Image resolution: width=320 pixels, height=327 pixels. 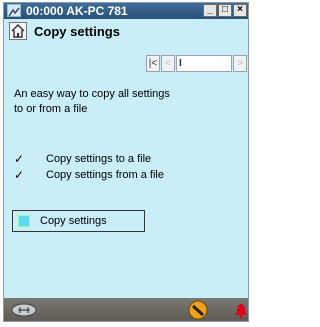 I want to click on tool-icon, so click(x=198, y=310).